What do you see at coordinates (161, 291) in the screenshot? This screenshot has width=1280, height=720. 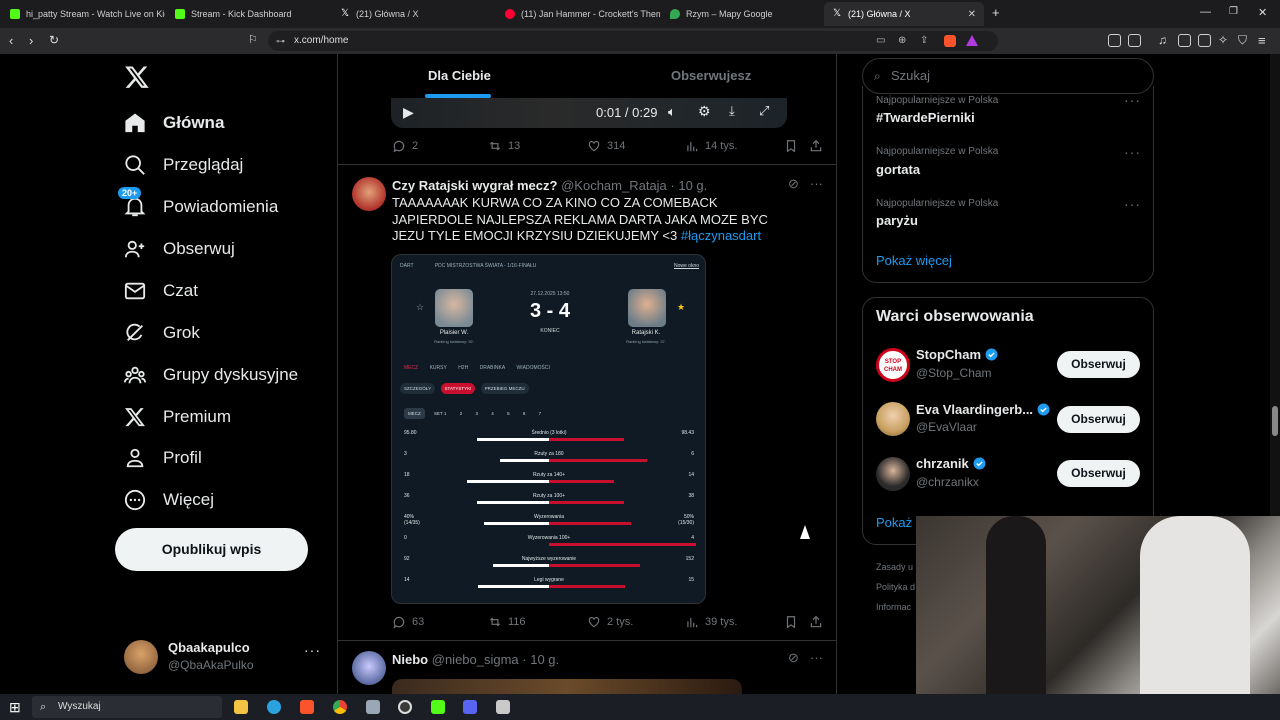 I see `sidebar-item-chat: Czat` at bounding box center [161, 291].